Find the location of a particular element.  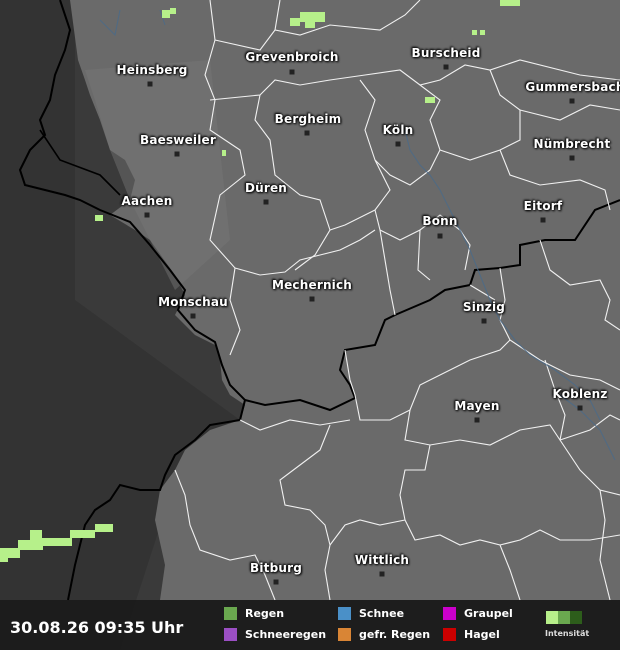

city-label-aachen: Aachen is located at coordinates (147, 201).